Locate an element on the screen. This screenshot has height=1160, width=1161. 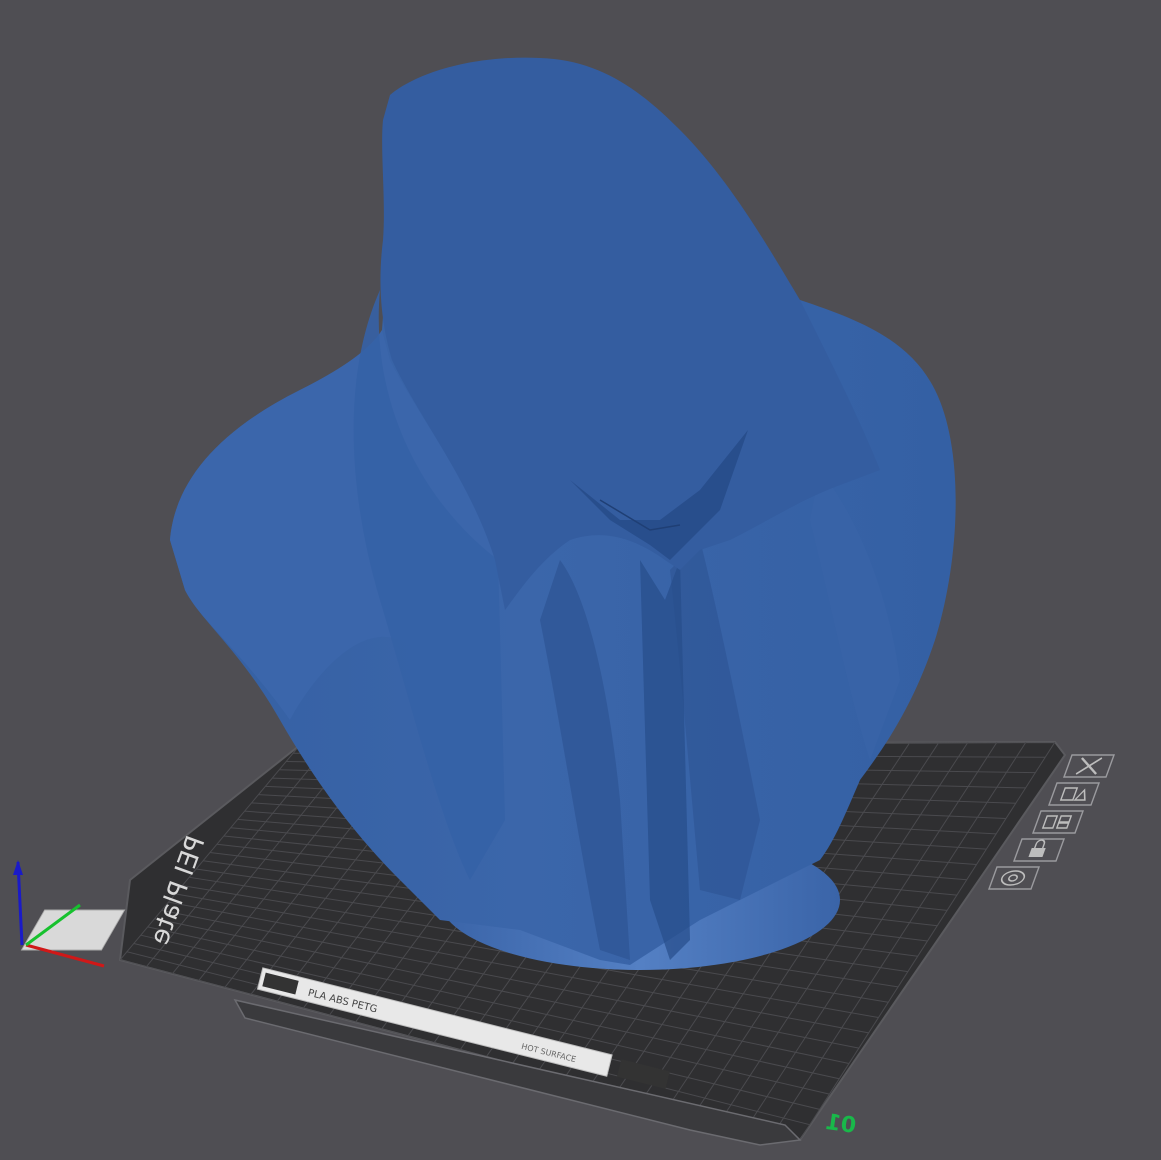
settings-icon is located at coordinates (1013, 878).